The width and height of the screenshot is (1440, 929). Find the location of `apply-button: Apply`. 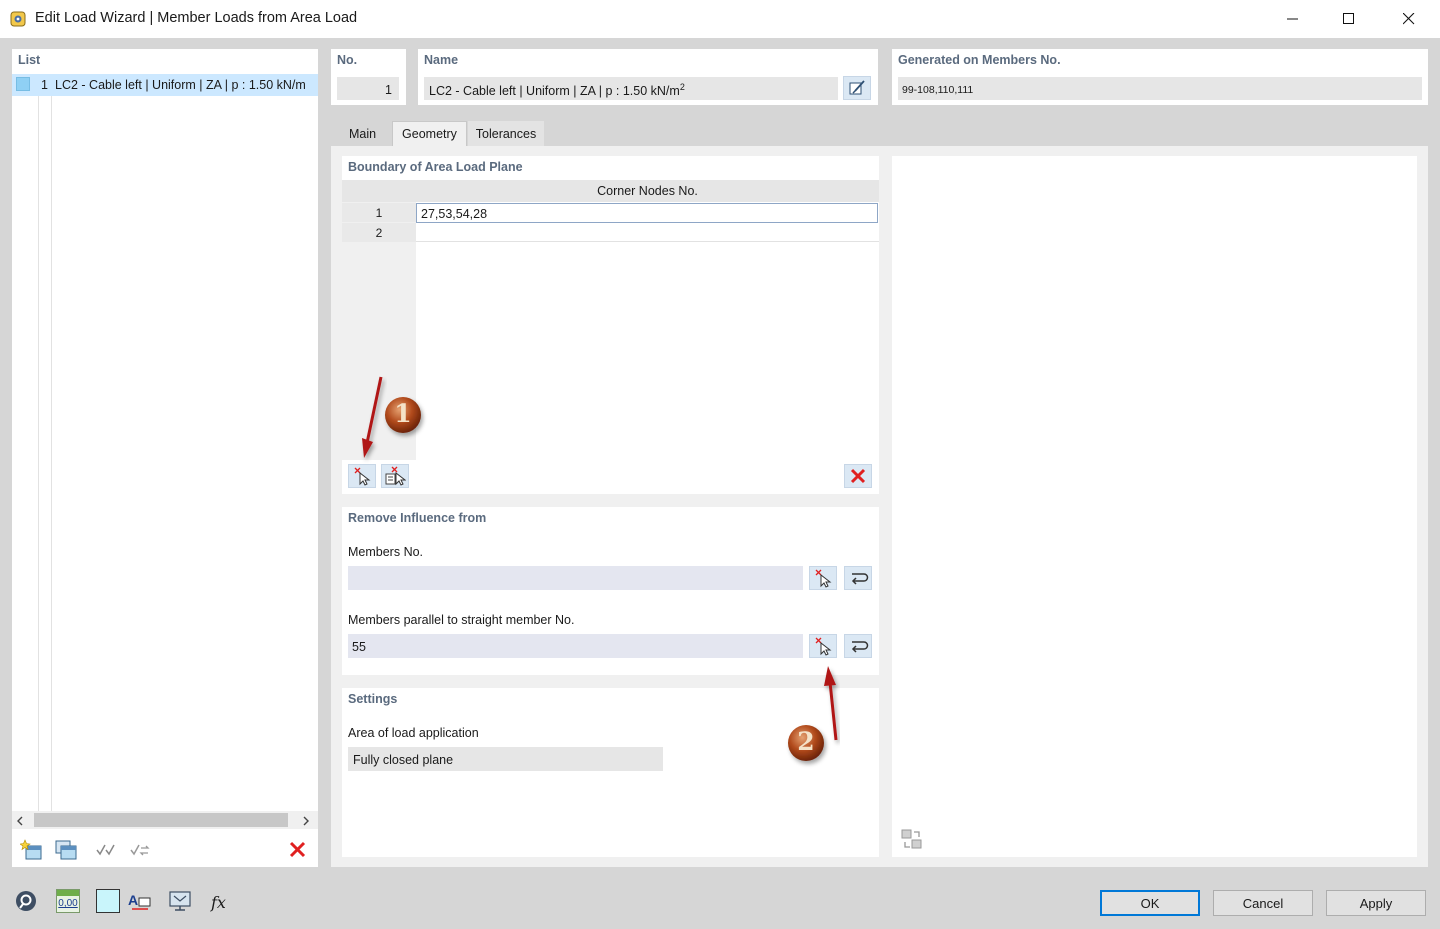

apply-button: Apply is located at coordinates (1376, 903).